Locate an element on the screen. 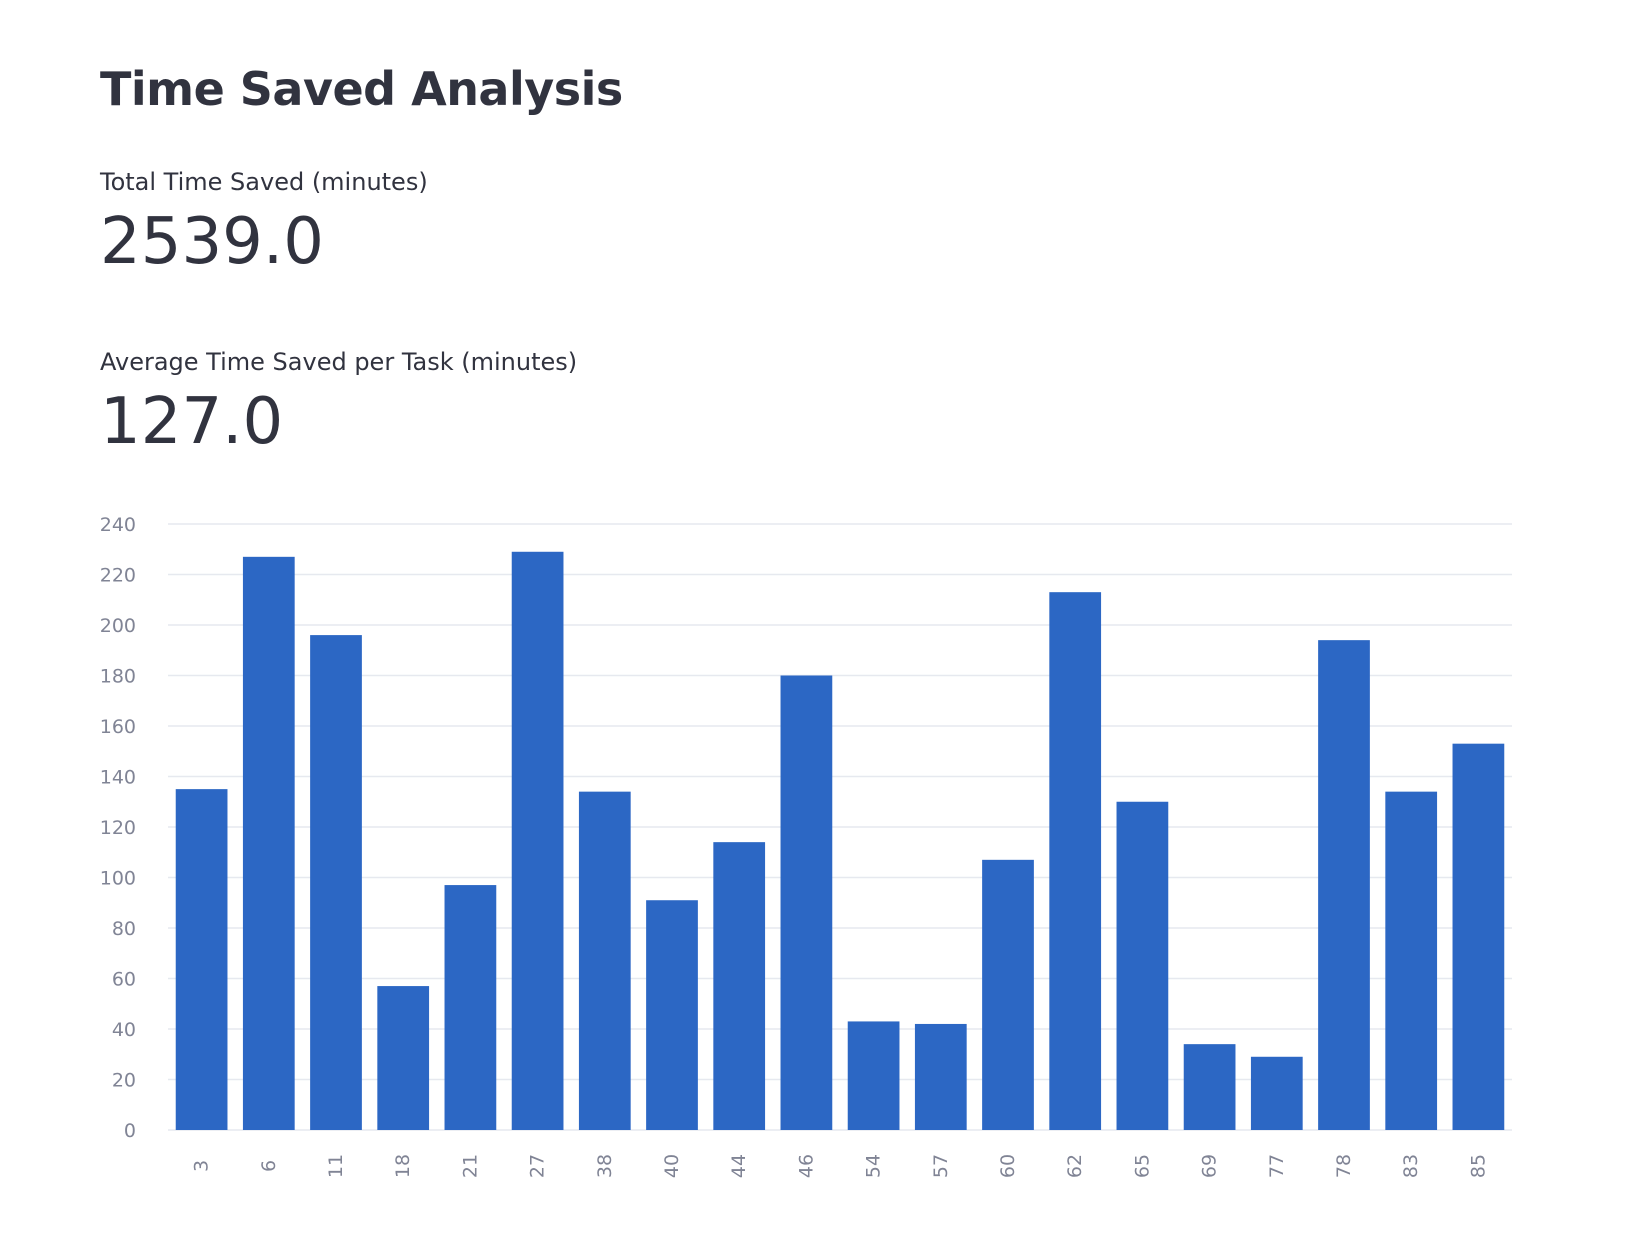 The image size is (1632, 1256). y-tick-label: 20 is located at coordinates (124, 1081).